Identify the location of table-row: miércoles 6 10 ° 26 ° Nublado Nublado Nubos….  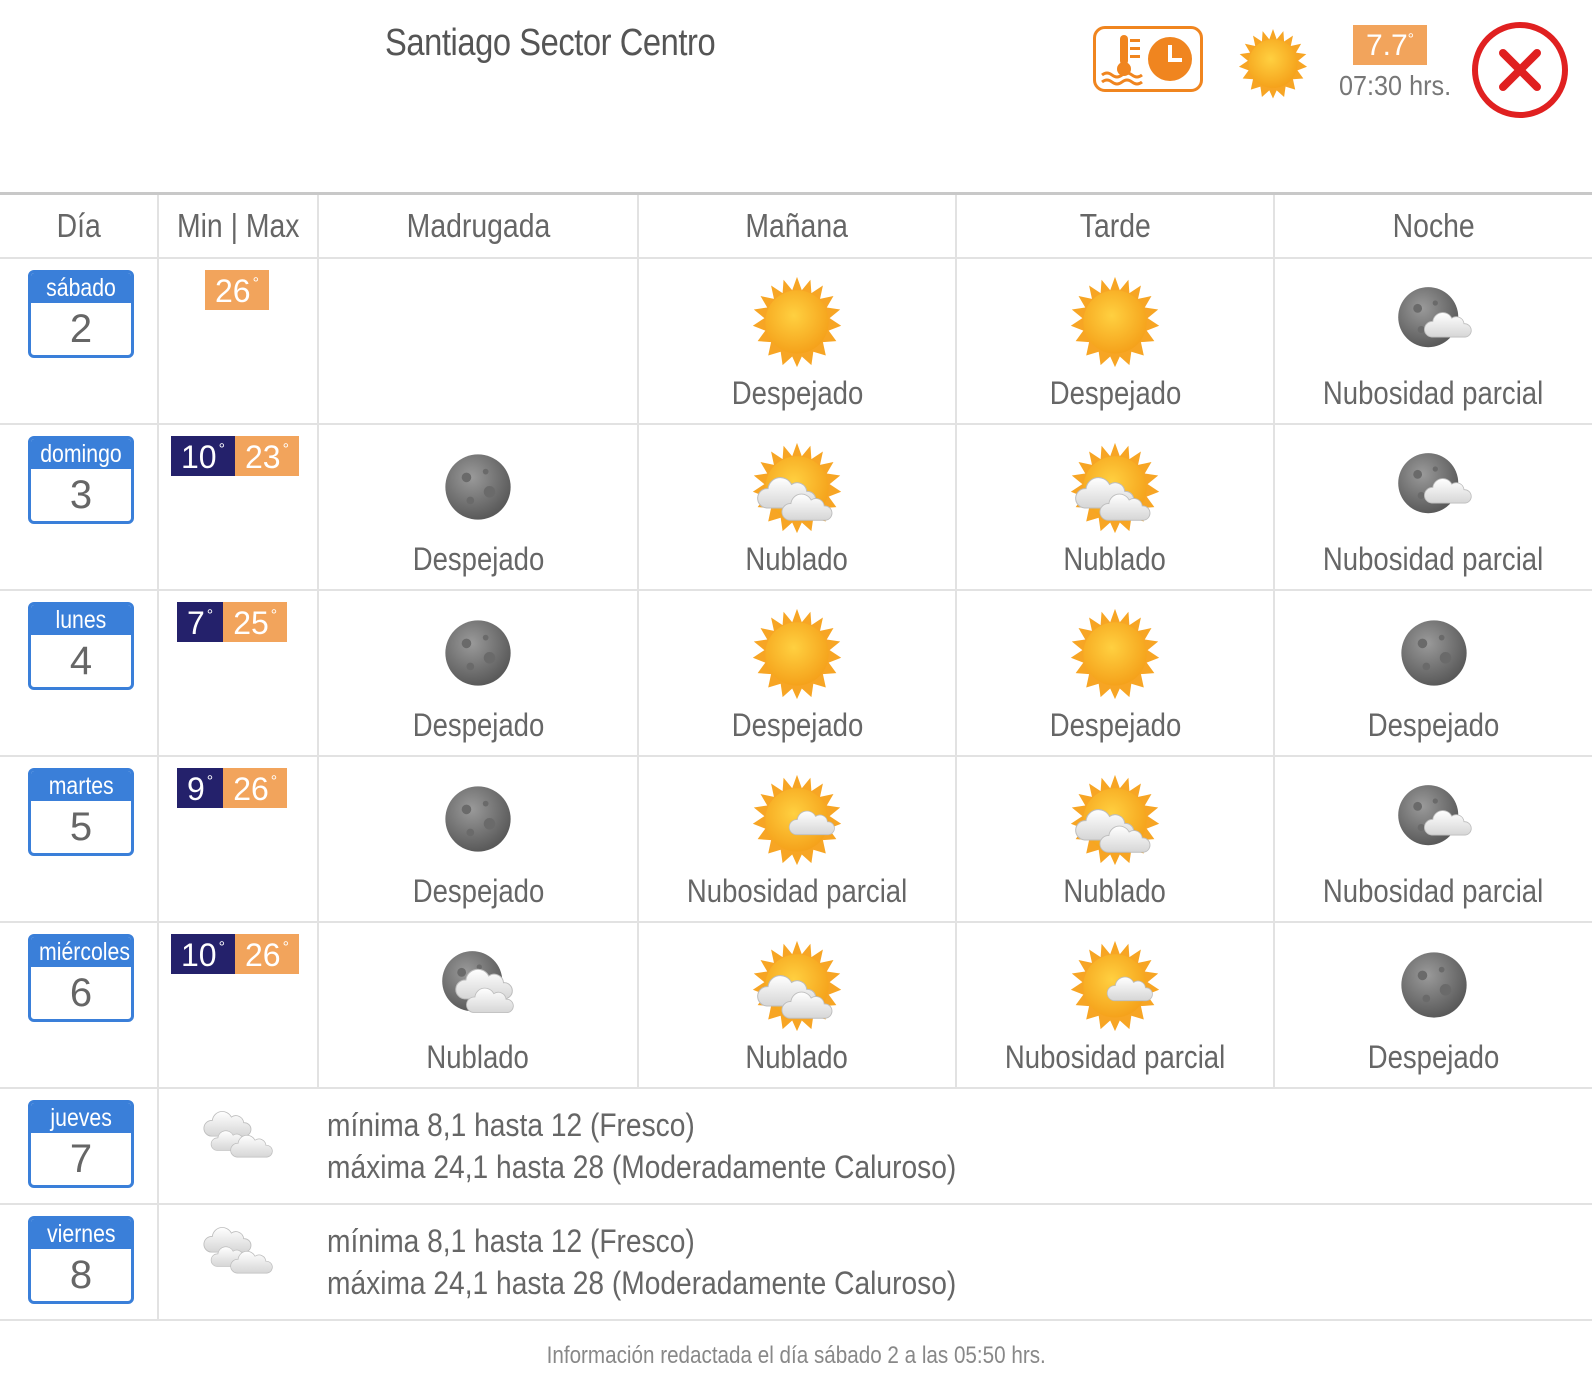
(796, 1005).